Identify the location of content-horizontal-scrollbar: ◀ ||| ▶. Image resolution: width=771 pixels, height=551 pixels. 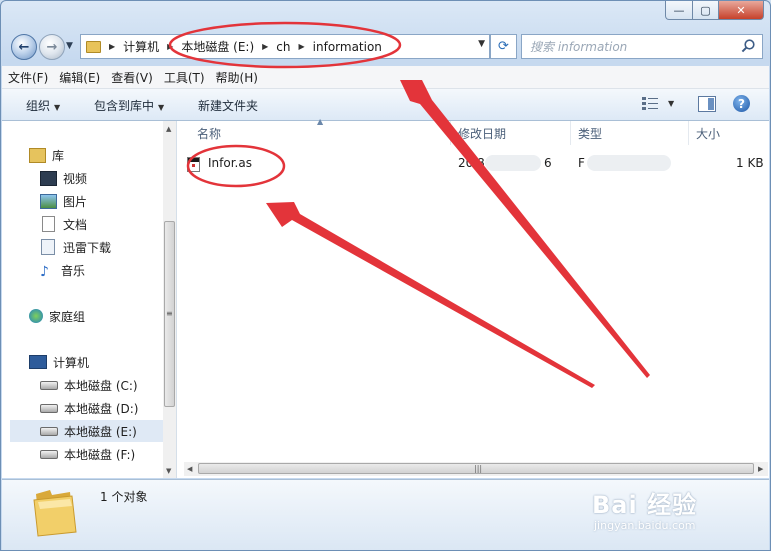
(476, 469).